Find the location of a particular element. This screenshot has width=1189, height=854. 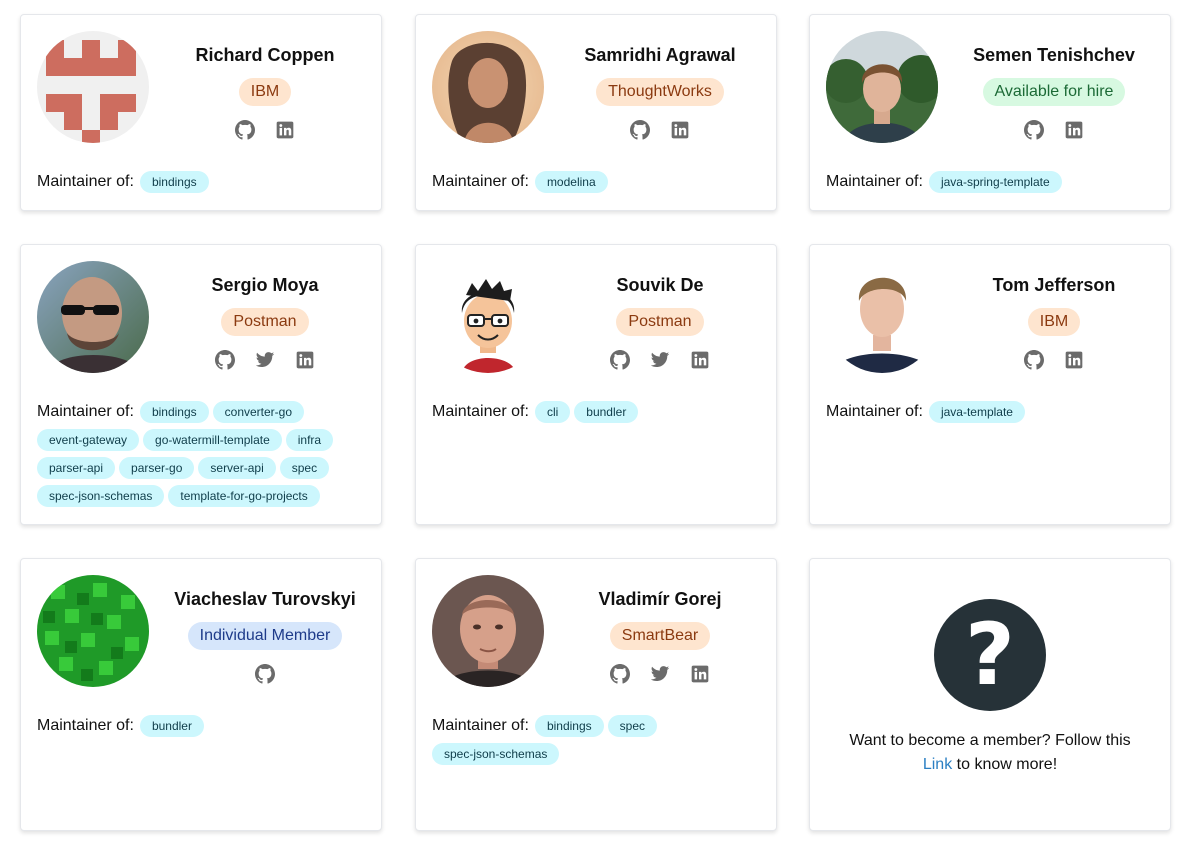

availability-badge: Available for hire is located at coordinates (1054, 92).